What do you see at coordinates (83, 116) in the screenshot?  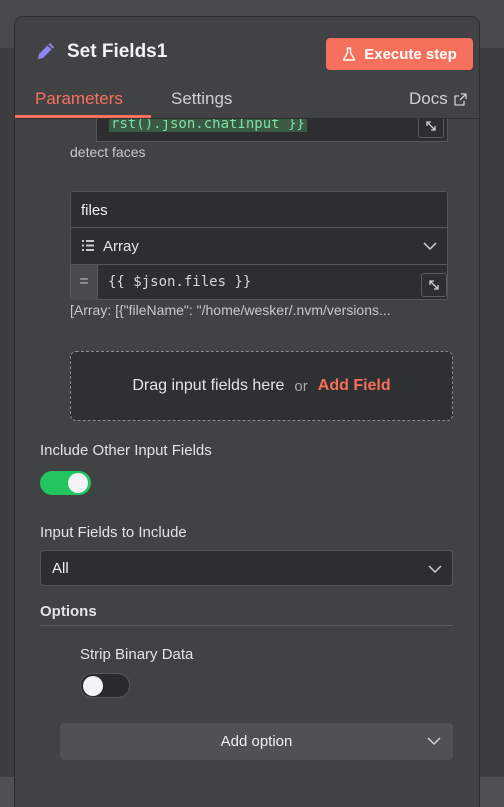 I see `active-tab-underline` at bounding box center [83, 116].